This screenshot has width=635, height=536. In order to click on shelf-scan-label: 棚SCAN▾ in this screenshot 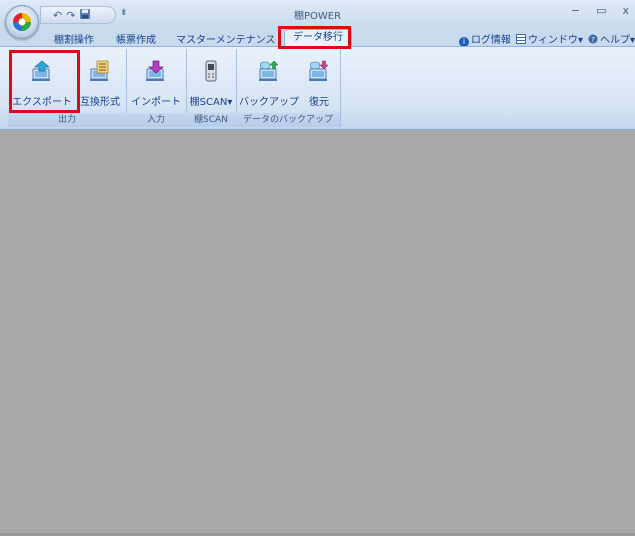, I will do `click(211, 100)`.